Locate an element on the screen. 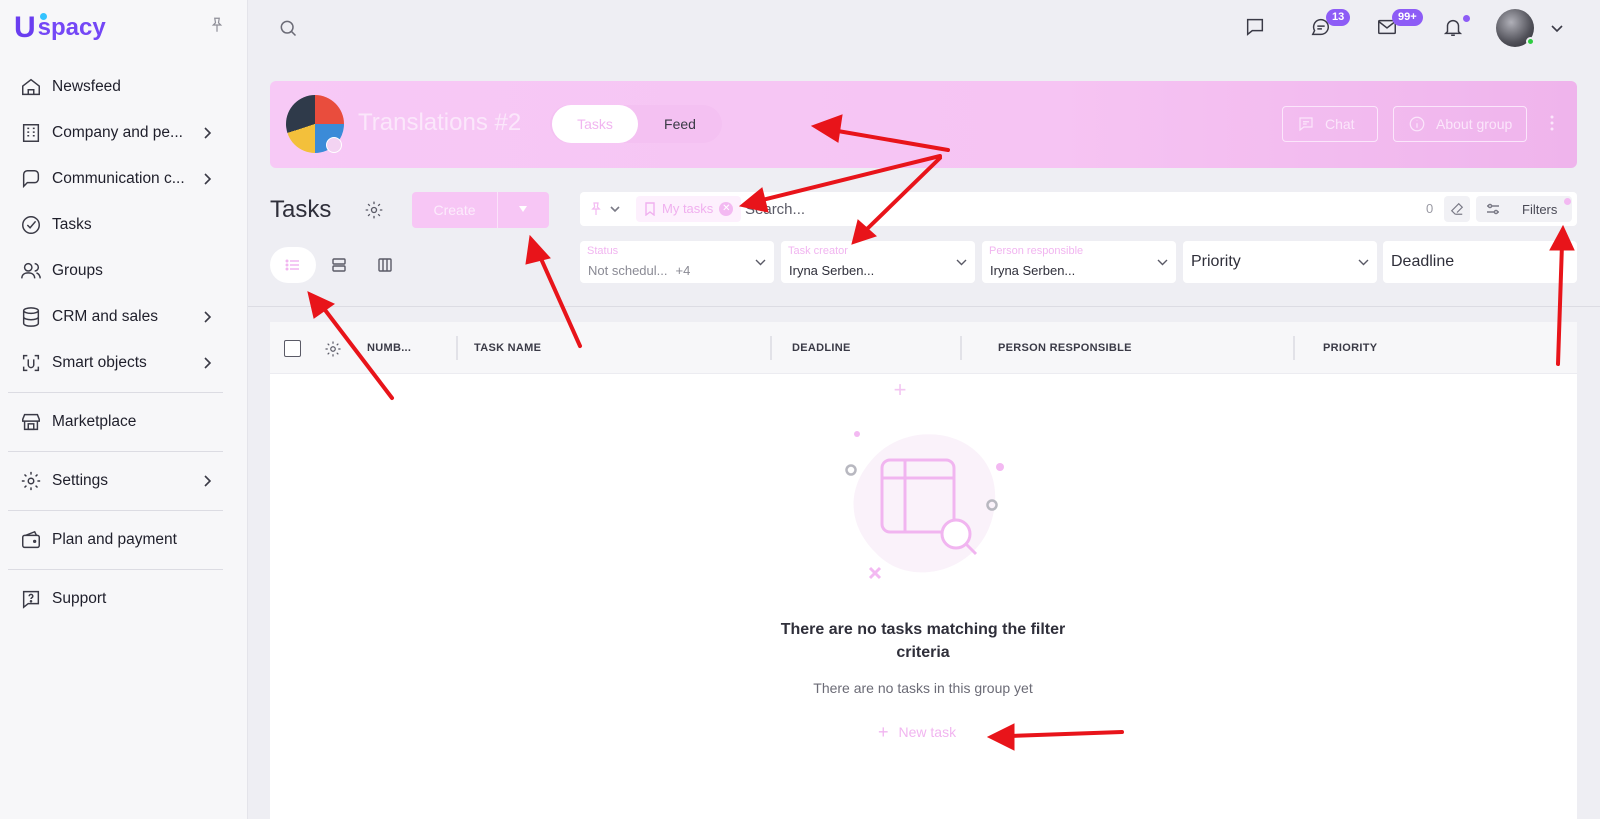  chat-icon is located at coordinates (1306, 124).